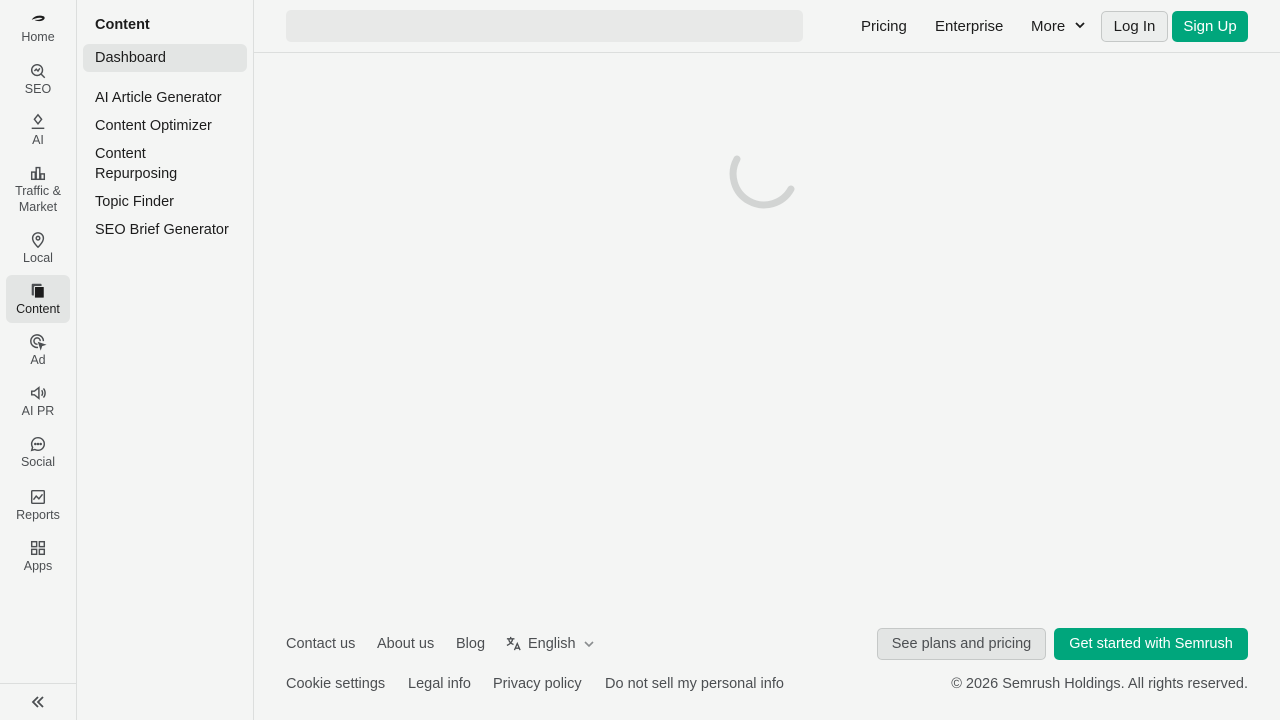 Image resolution: width=1280 pixels, height=720 pixels. I want to click on legal-info-link: Legal info, so click(439, 684).